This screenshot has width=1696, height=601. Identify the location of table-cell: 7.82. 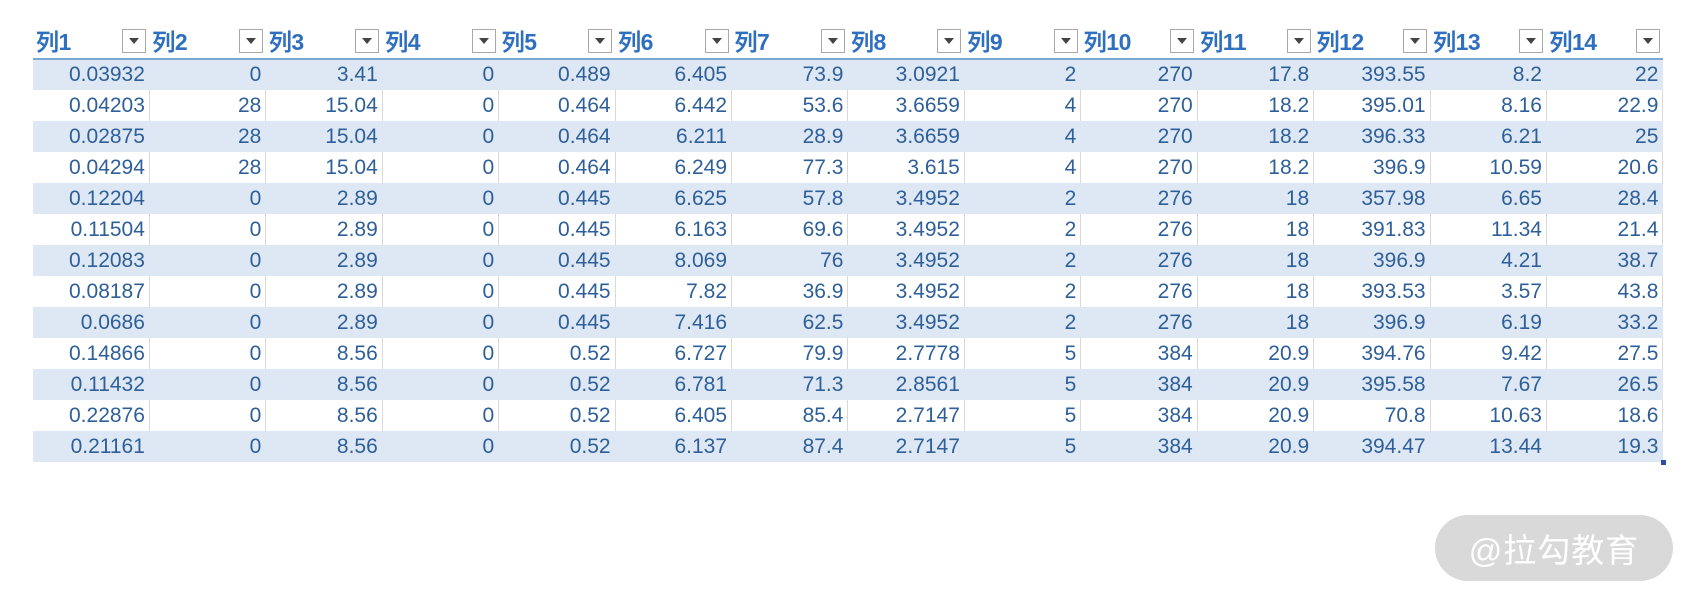
(674, 291).